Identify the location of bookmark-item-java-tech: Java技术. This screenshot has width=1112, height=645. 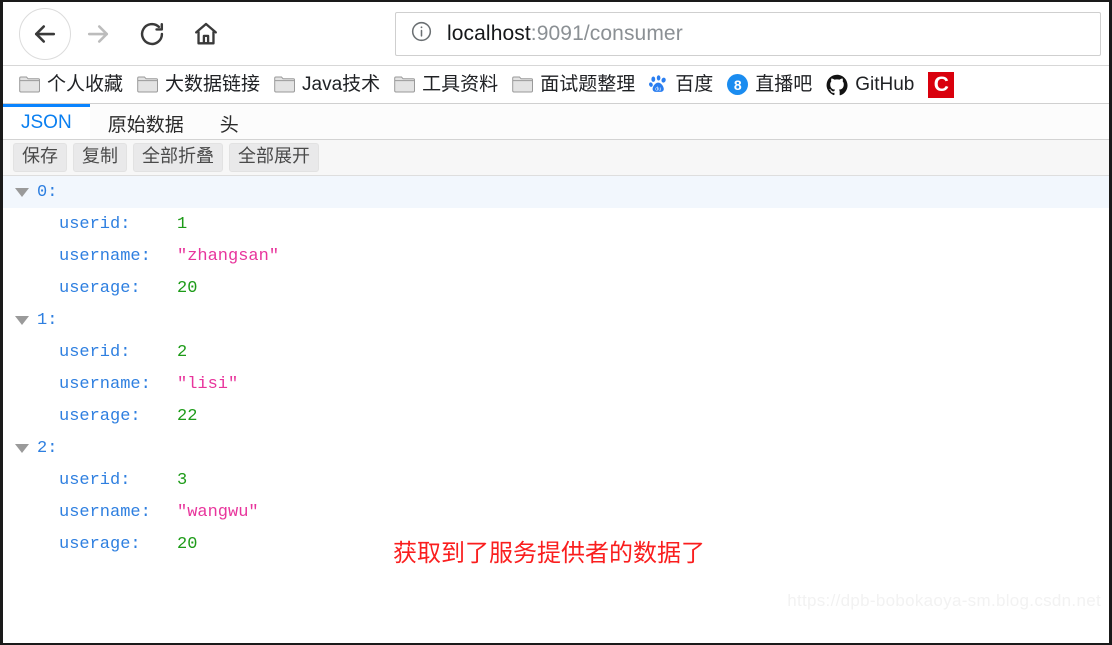
(328, 85).